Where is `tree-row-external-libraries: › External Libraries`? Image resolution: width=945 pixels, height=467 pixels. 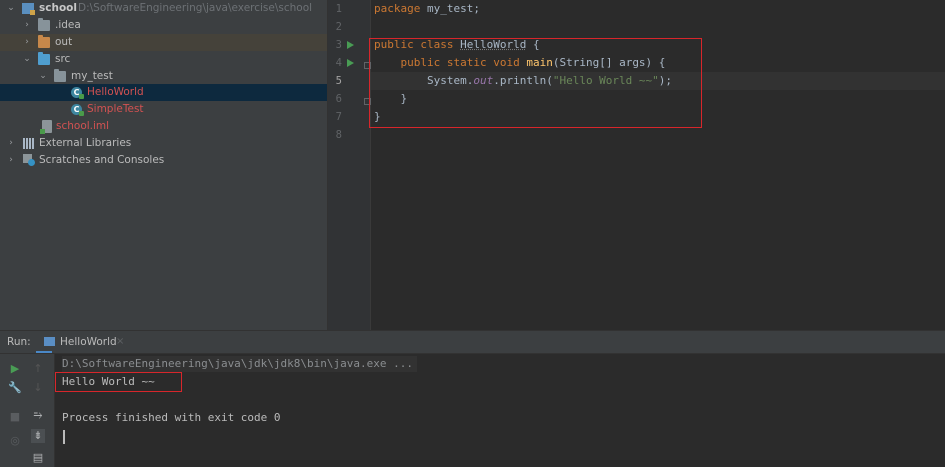 tree-row-external-libraries: › External Libraries is located at coordinates (163, 143).